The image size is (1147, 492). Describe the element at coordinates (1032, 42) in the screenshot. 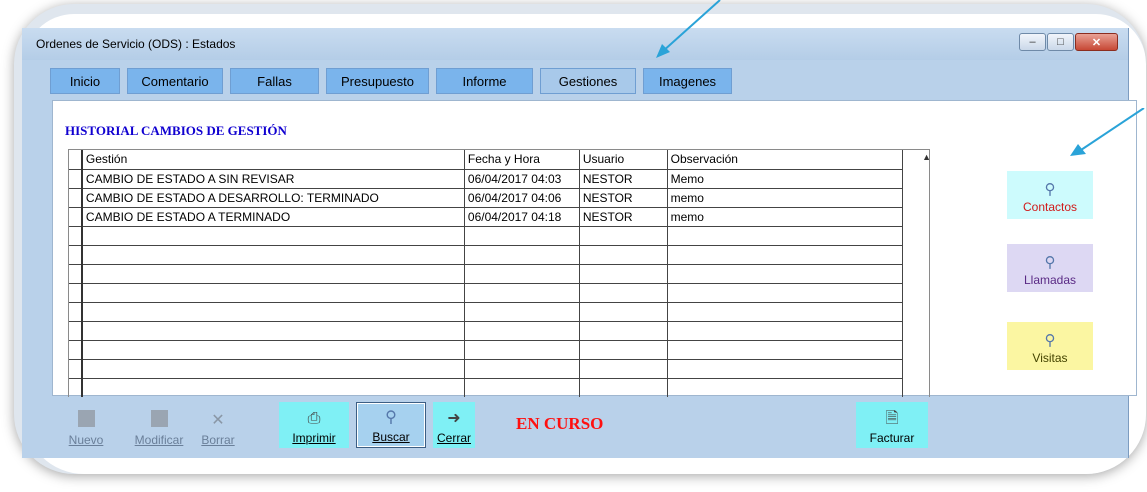

I see `minimize-button: –` at that location.